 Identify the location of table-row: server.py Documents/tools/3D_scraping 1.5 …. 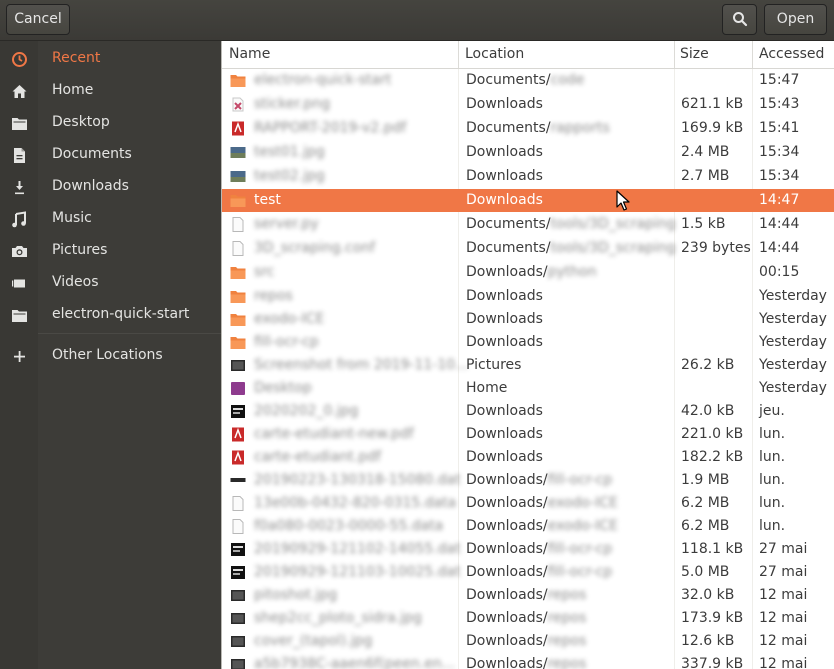
(528, 224).